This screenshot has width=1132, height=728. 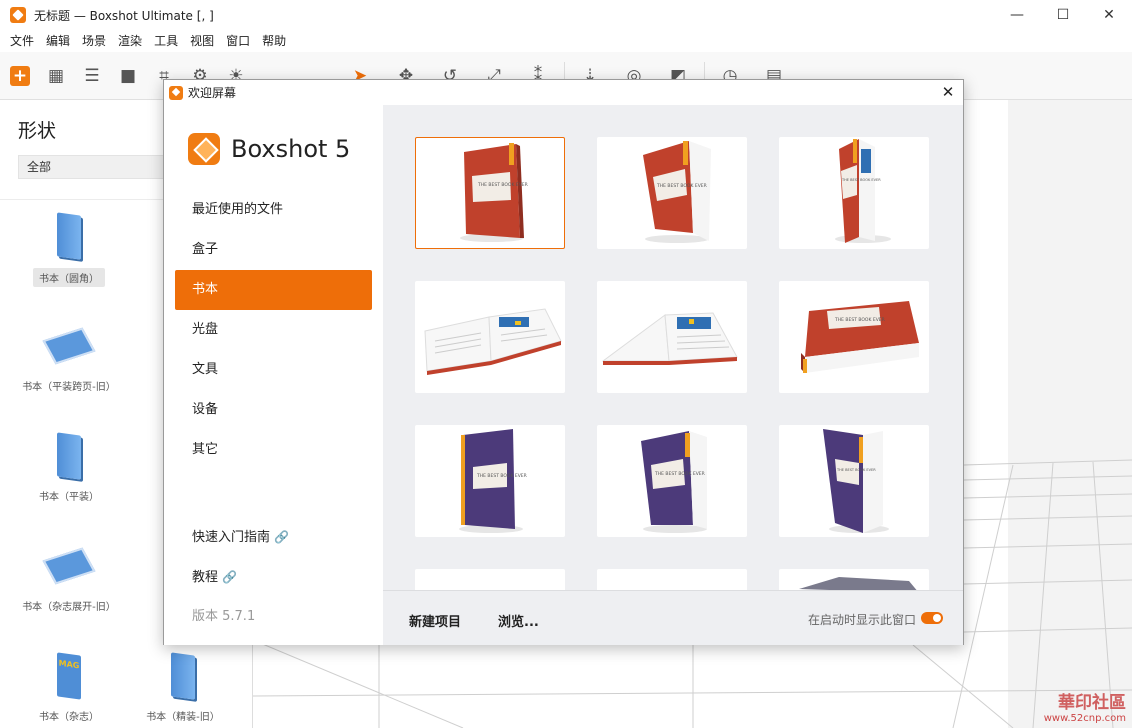 What do you see at coordinates (274, 41) in the screenshot?
I see `menu-help: 帮助` at bounding box center [274, 41].